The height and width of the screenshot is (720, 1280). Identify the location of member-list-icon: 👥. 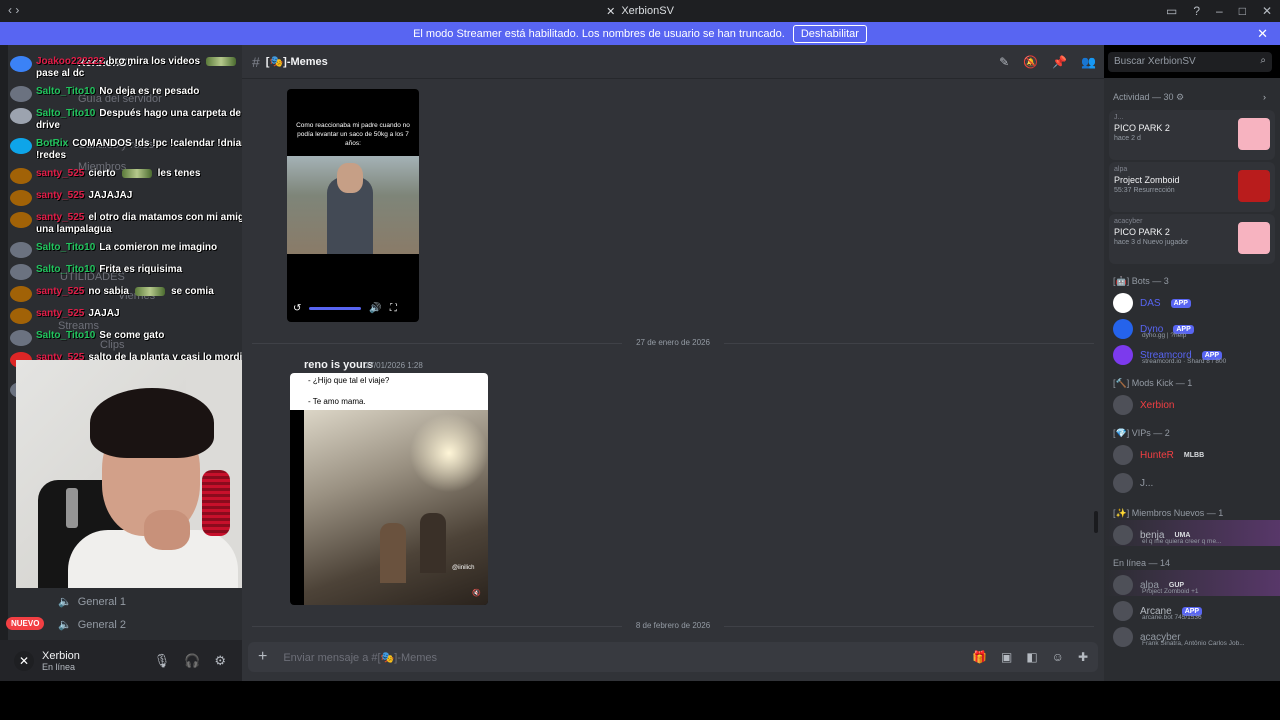
(1088, 62).